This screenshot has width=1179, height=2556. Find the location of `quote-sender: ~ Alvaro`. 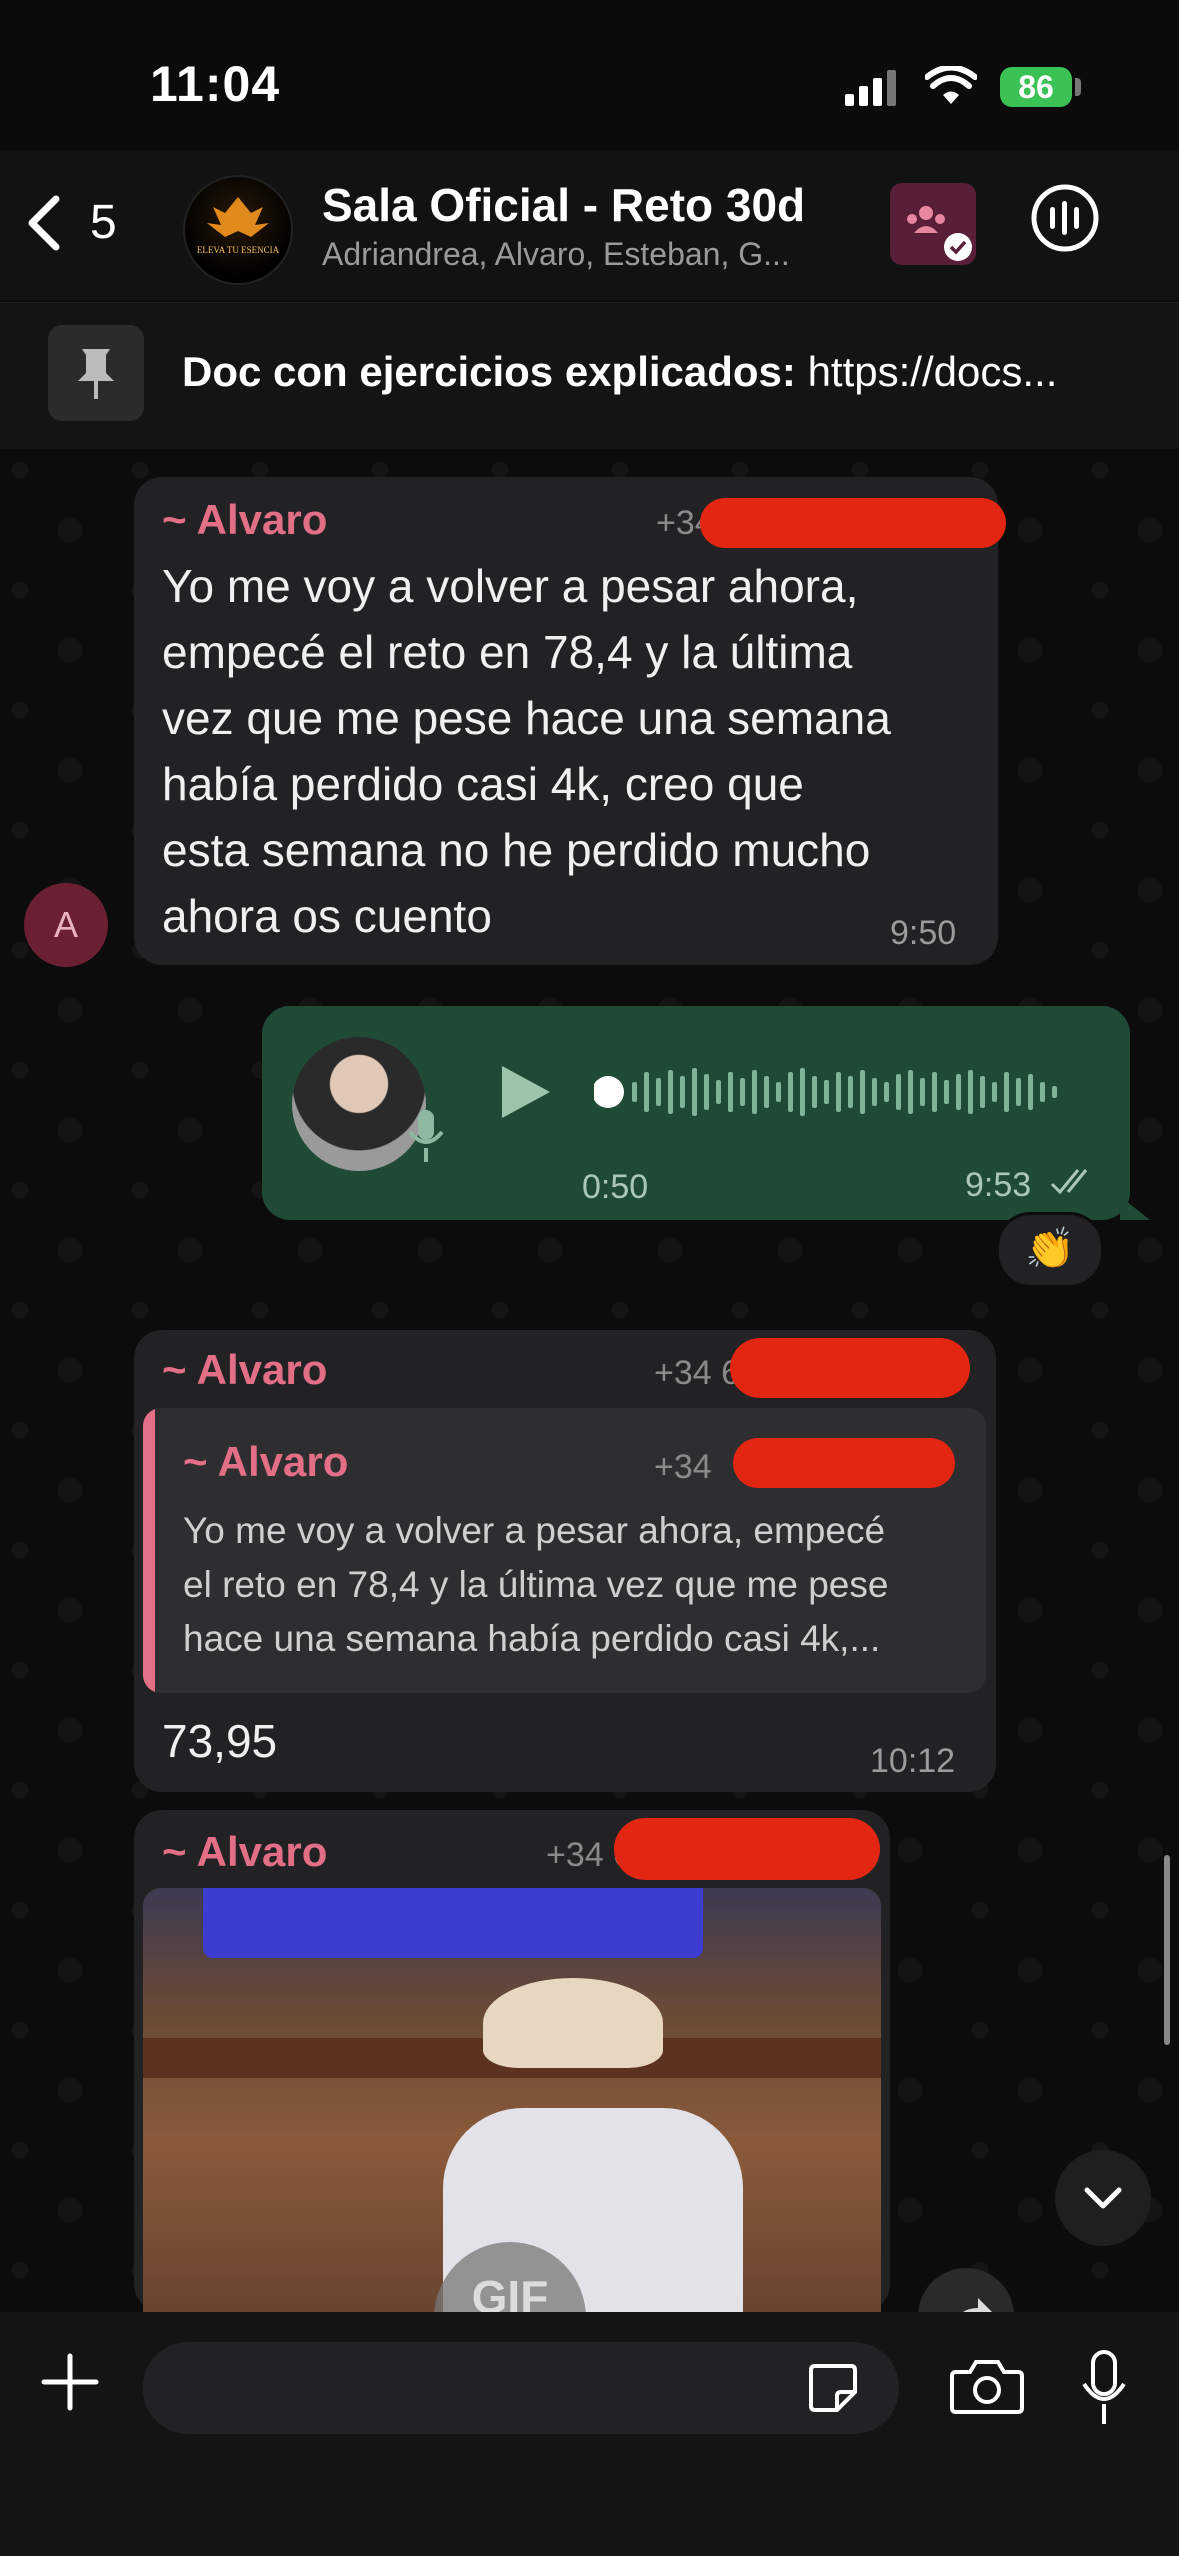

quote-sender: ~ Alvaro is located at coordinates (266, 1461).